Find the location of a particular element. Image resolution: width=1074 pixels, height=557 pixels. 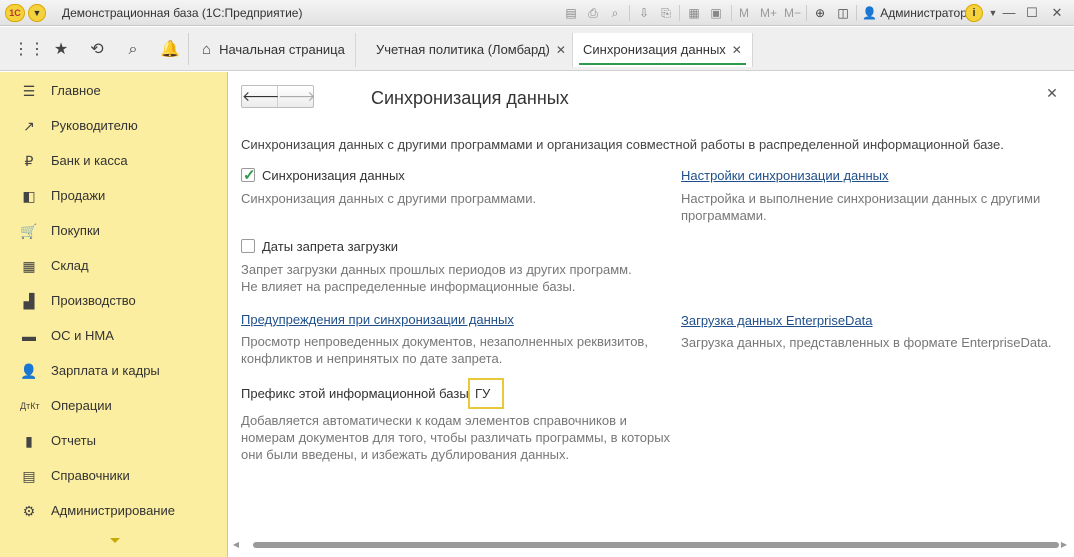

tab-home: ⌂ Начальная страница is located at coordinates (274, 50).